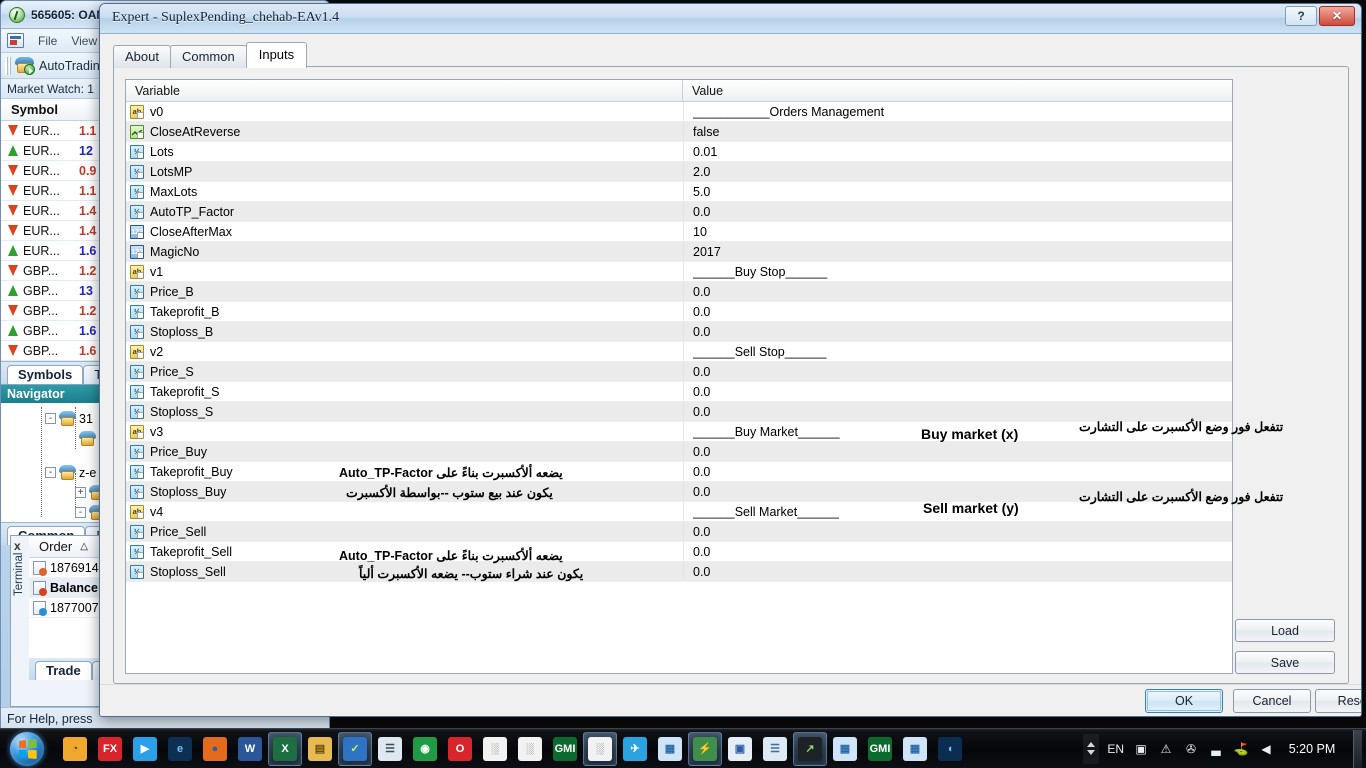 The height and width of the screenshot is (768, 1366). I want to click on taskbar-gmi-2-icon: GMI, so click(880, 749).